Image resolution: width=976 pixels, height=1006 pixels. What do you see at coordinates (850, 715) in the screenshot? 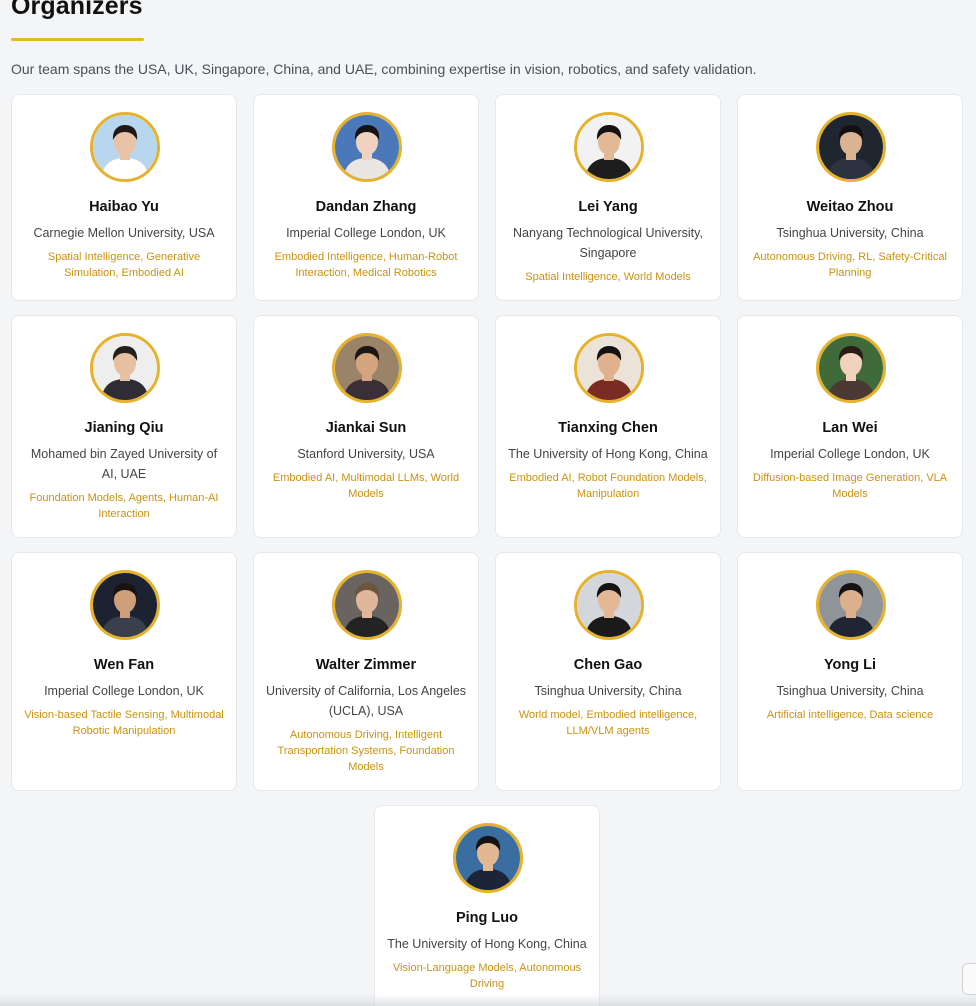
I see `organizer-research-topics: Artificial intelligence, Data science` at bounding box center [850, 715].